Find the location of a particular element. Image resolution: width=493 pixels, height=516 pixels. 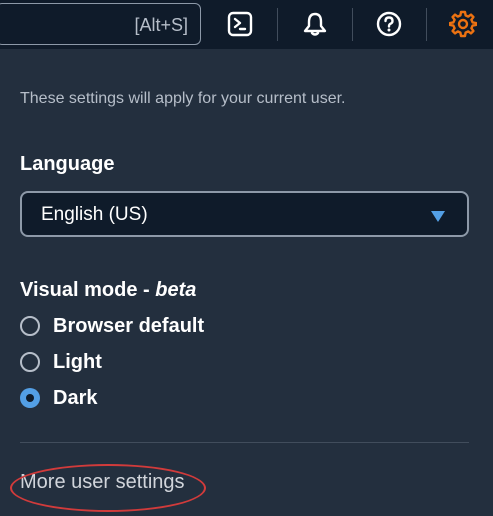

radio-option-browser-default: Browser default is located at coordinates (112, 326).